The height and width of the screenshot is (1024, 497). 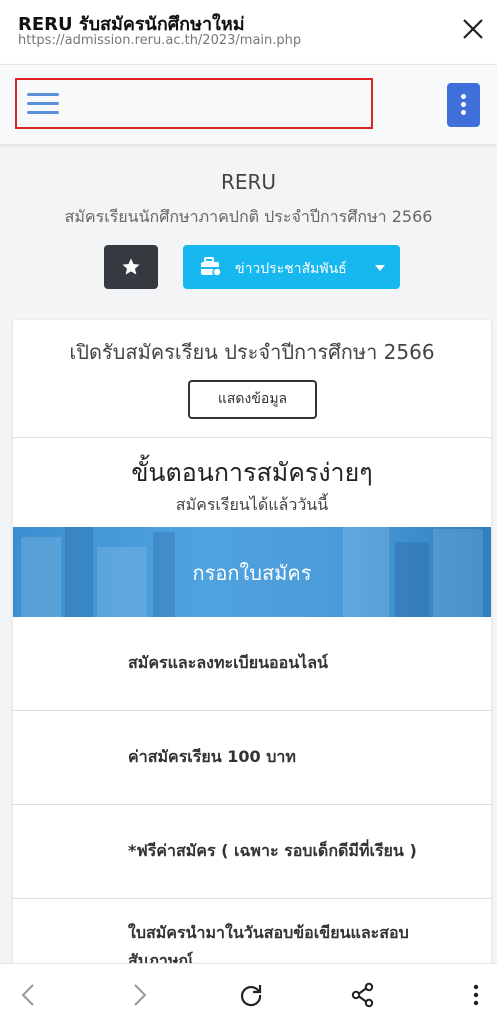 I want to click on news-dropdown-button: ข่าวประชาสัมพันธ์, so click(x=291, y=267).